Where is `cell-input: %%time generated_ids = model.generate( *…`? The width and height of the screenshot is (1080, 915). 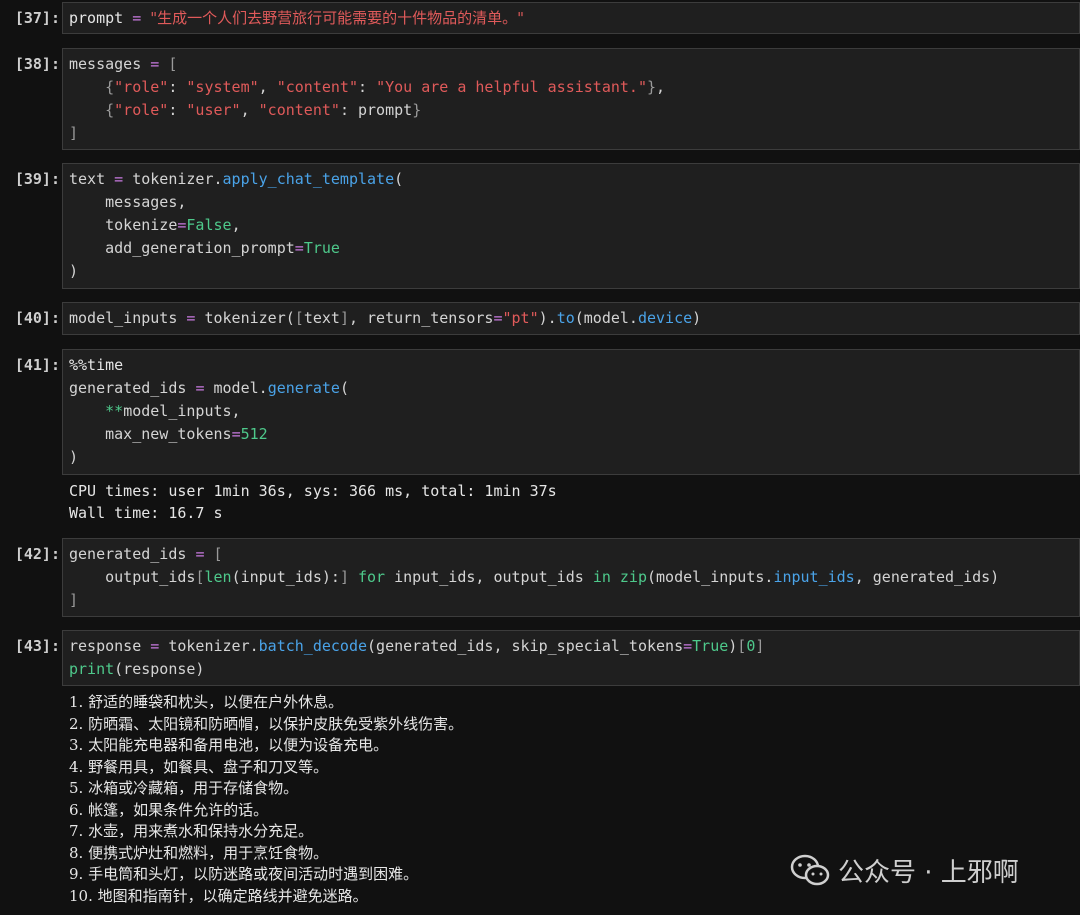
cell-input: %%time generated_ids = model.generate( *… is located at coordinates (571, 412).